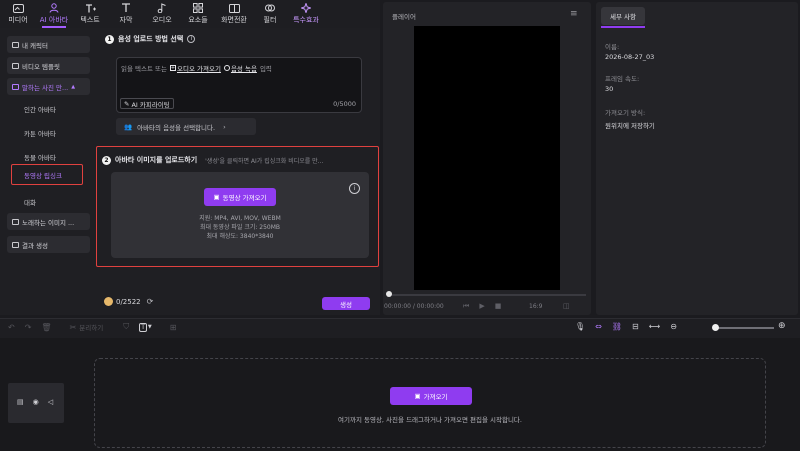  I want to click on eye-icon: ◉, so click(36, 402).